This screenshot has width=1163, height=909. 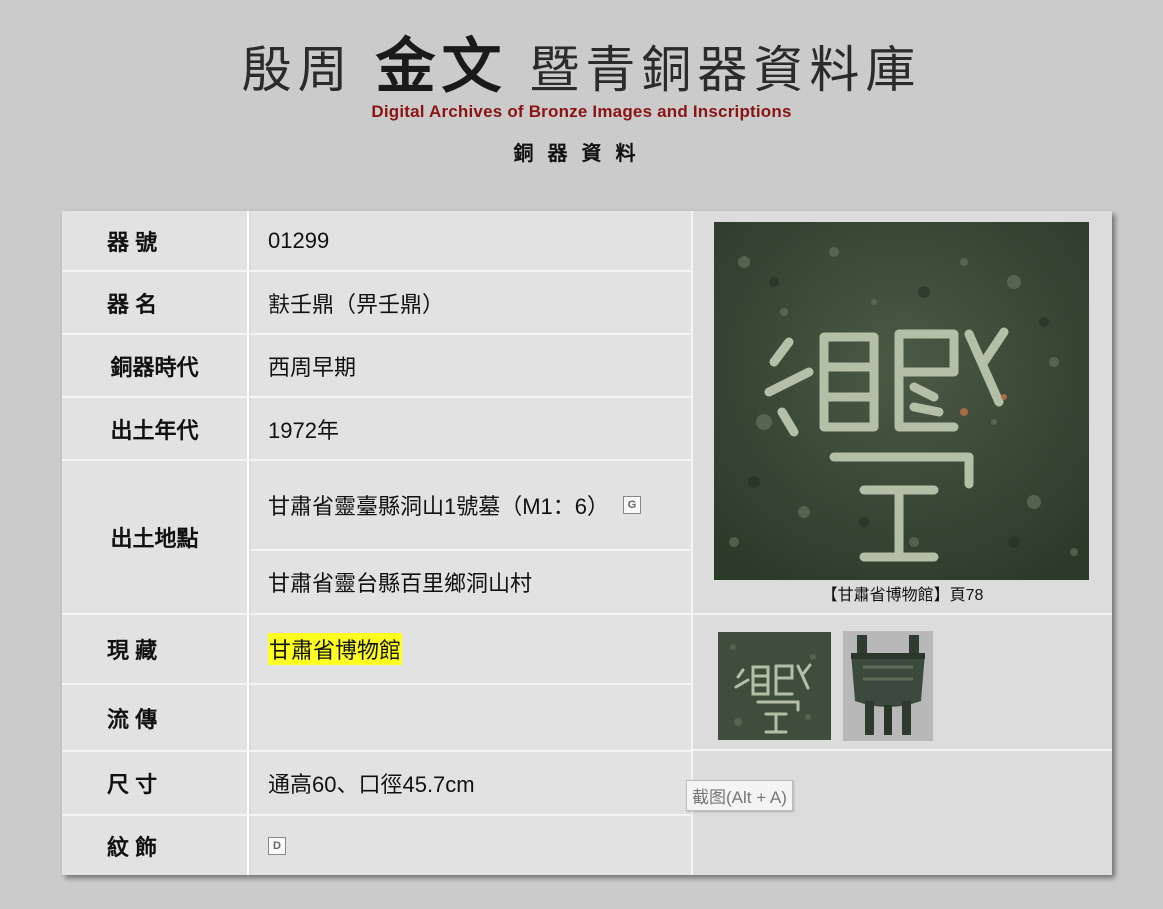 What do you see at coordinates (739, 795) in the screenshot?
I see `screenshot-tooltip: 截图(Alt + A)` at bounding box center [739, 795].